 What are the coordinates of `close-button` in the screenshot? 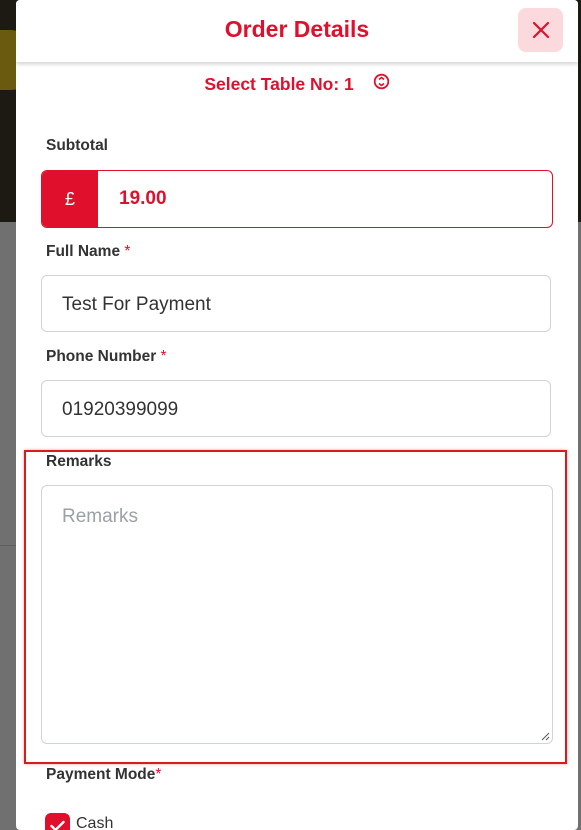 It's located at (540, 30).